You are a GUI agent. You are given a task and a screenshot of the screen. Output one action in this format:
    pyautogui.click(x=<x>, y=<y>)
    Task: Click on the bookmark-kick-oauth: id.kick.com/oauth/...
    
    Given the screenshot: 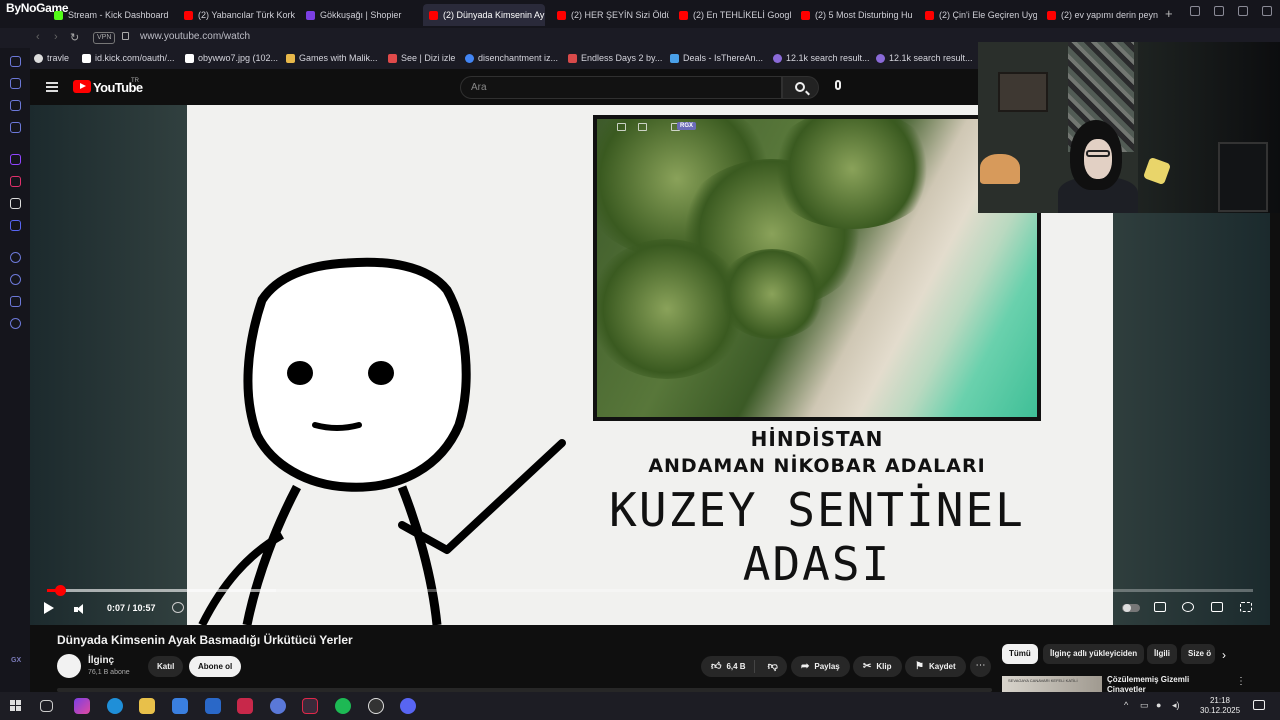 What is the action you would take?
    pyautogui.click(x=128, y=58)
    